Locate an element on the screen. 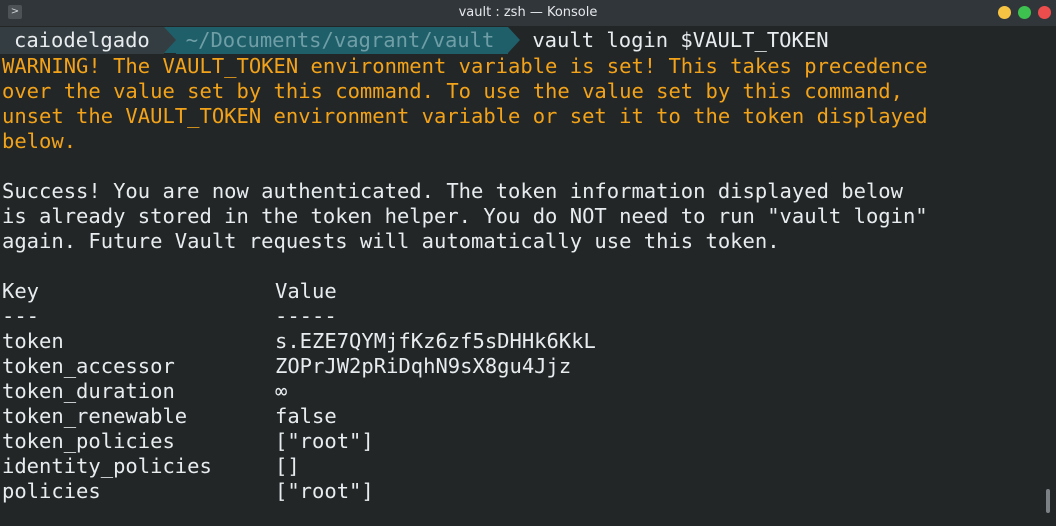 The width and height of the screenshot is (1056, 526). maximize-button is located at coordinates (1024, 12).